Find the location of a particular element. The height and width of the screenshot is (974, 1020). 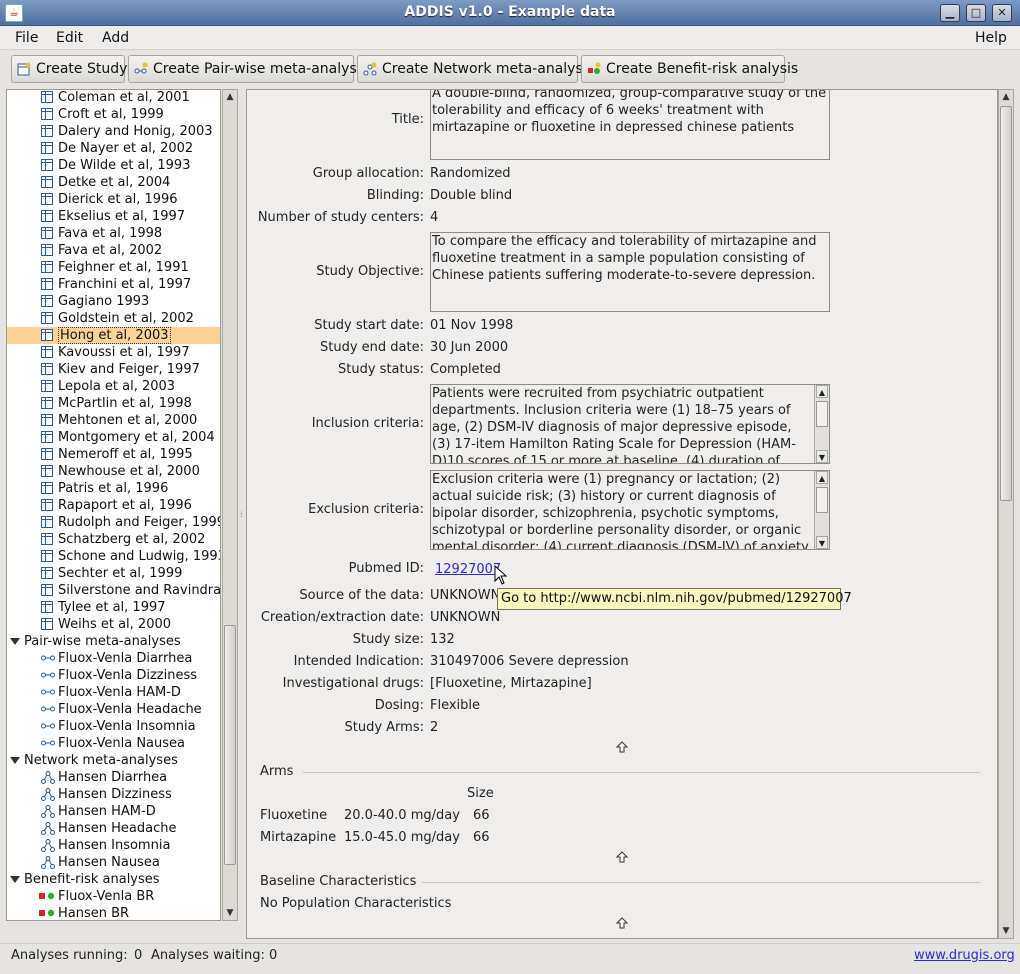

tree-item-label: Fava et al, 1998 is located at coordinates (110, 233).